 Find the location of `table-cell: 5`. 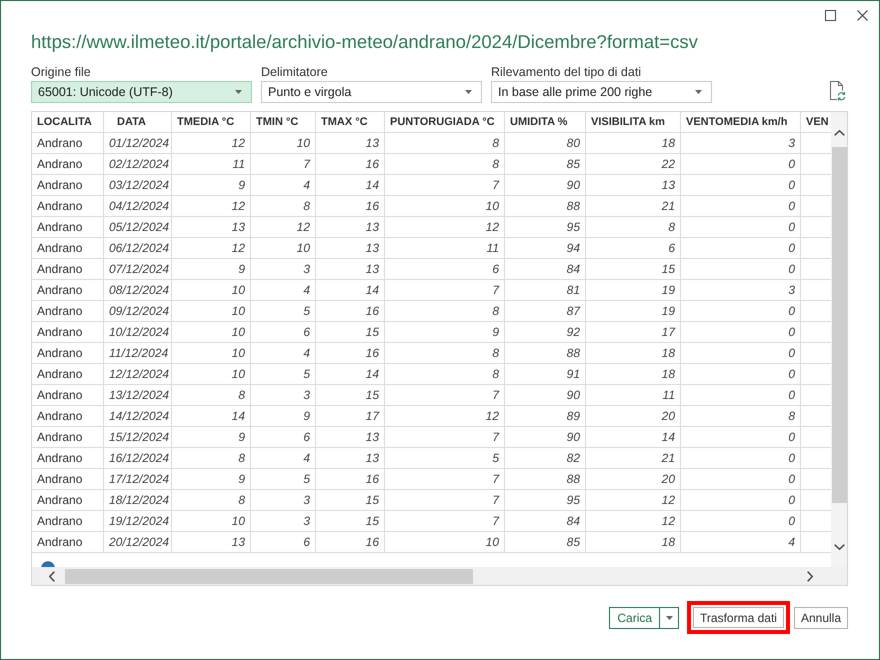

table-cell: 5 is located at coordinates (283, 311).